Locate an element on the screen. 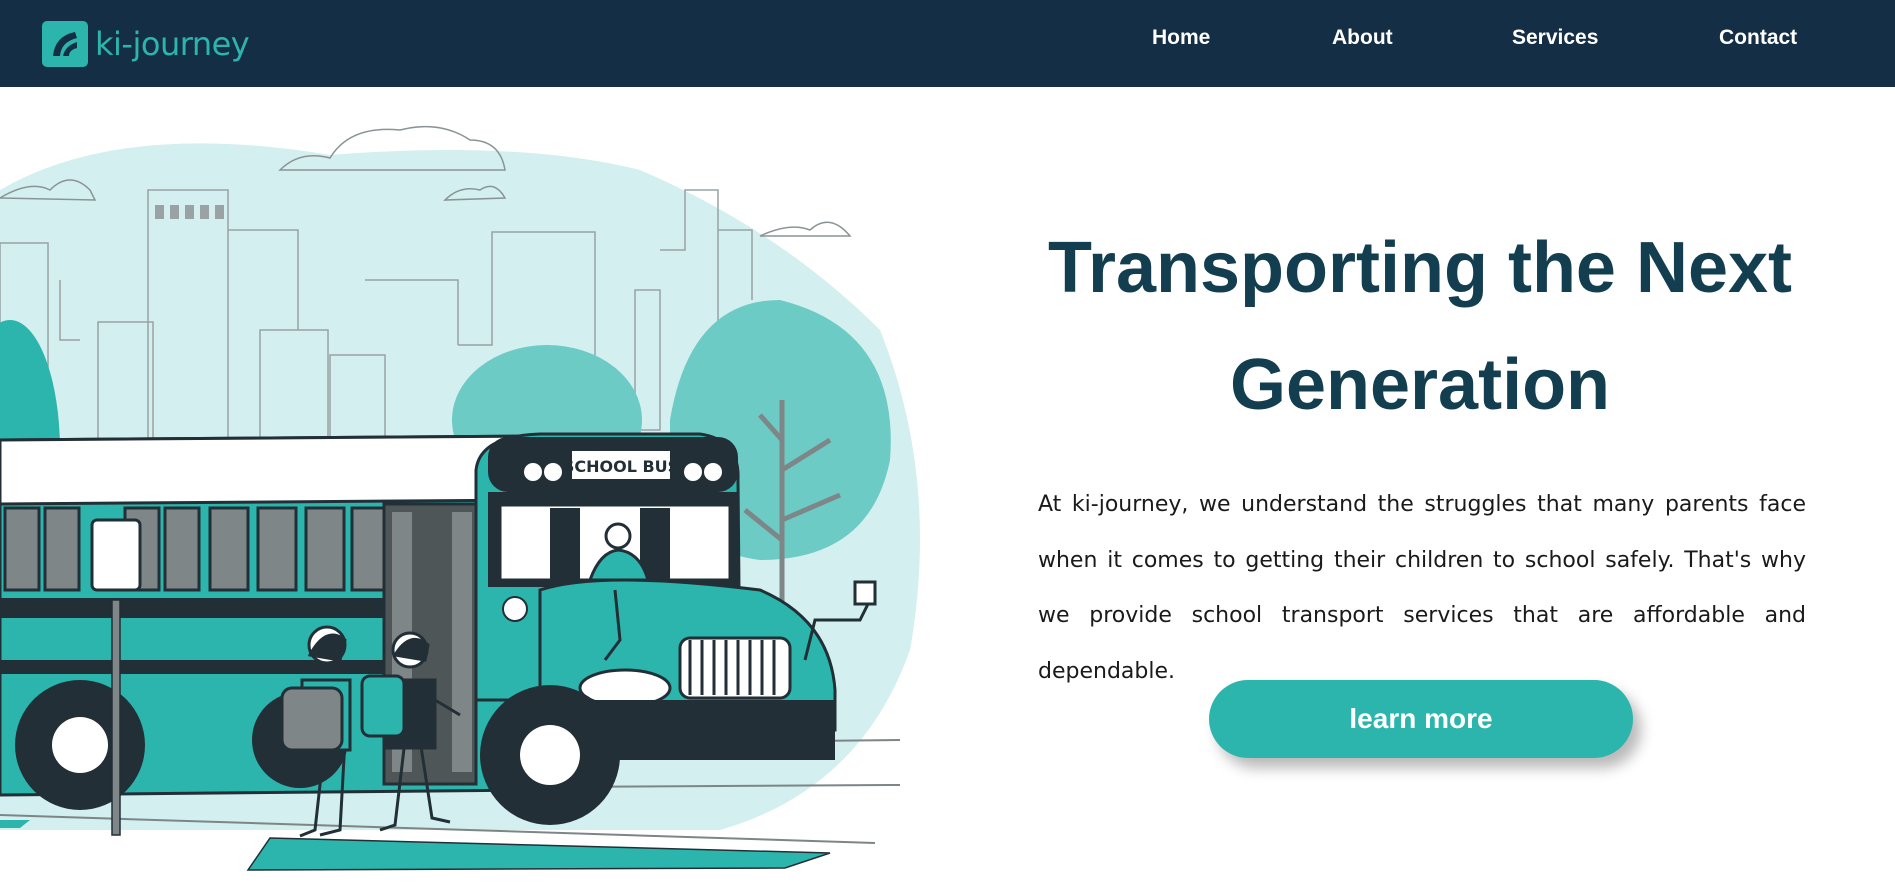 The width and height of the screenshot is (1895, 891). hero-title-line1: Transporting the Next is located at coordinates (1420, 268).